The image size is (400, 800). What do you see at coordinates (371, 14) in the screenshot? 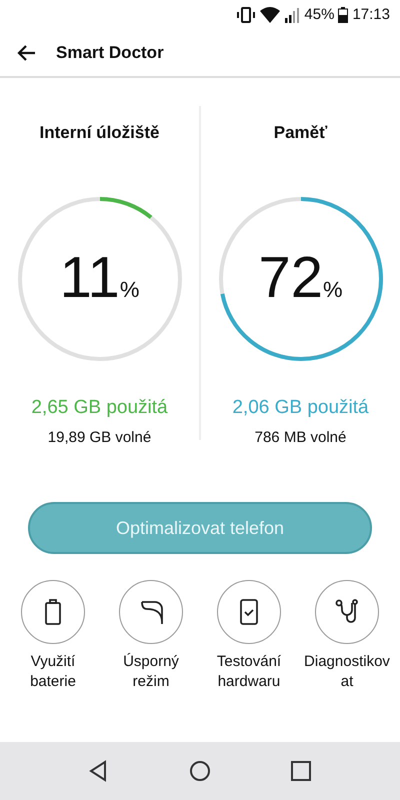
I see `clock: 17:13` at bounding box center [371, 14].